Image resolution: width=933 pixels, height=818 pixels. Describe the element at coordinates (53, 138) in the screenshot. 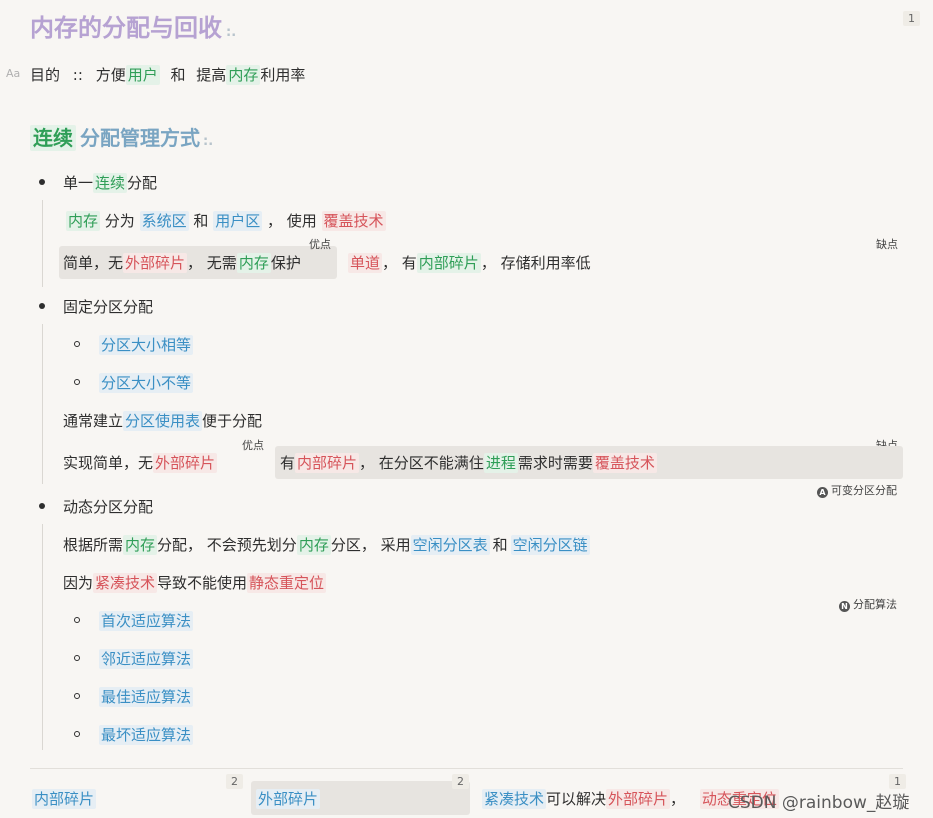

I see `section-heading-highlight: 连续` at that location.